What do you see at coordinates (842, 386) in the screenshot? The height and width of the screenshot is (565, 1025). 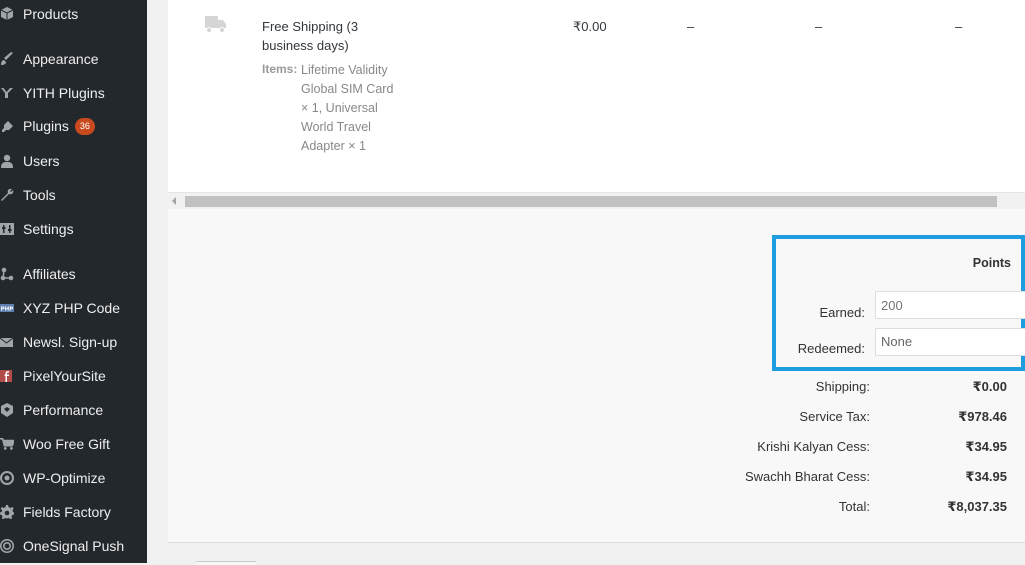 I see `shipping-total-label: Shipping:` at bounding box center [842, 386].